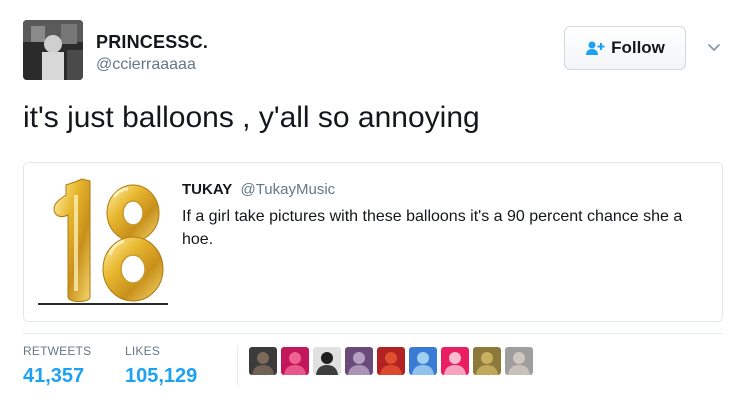  What do you see at coordinates (207, 189) in the screenshot?
I see `quoted-author-name: TUKAY` at bounding box center [207, 189].